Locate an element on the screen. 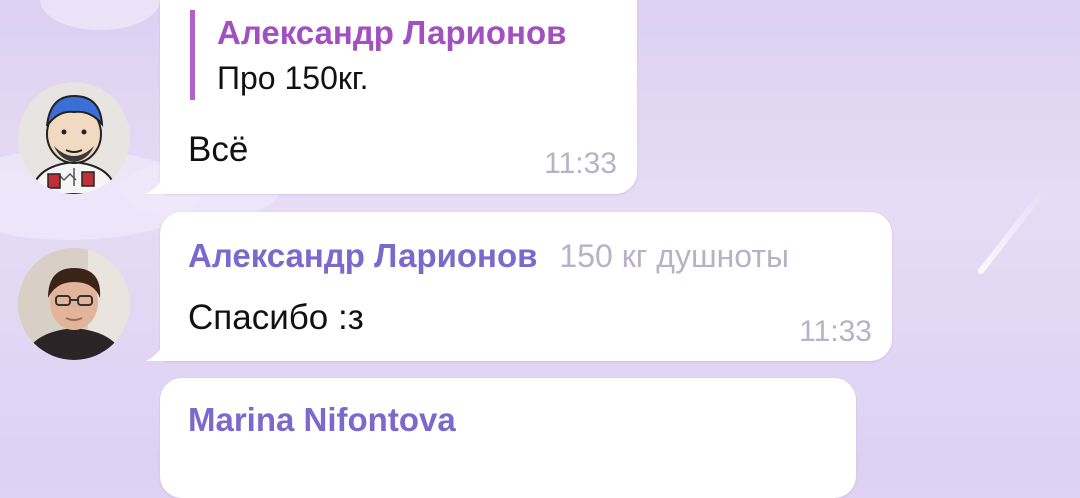 This screenshot has width=1080, height=498. message-text: Всё is located at coordinates (218, 149).